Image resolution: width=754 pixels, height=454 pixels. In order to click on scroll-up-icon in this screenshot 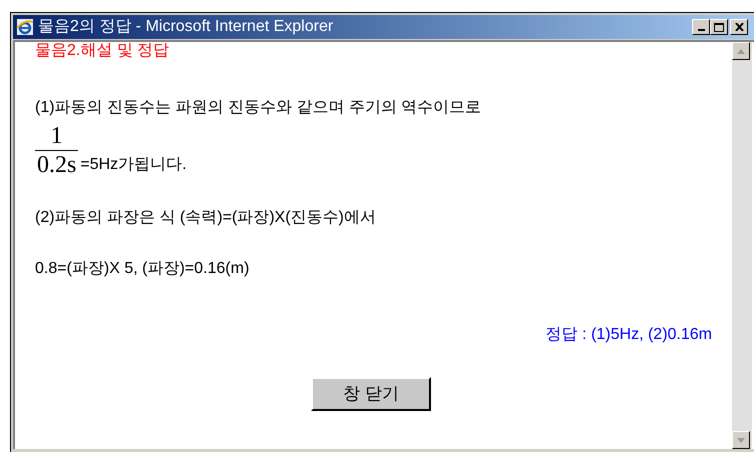, I will do `click(741, 51)`.